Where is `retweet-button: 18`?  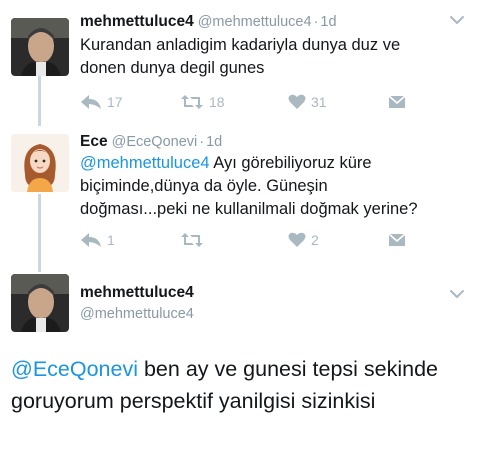
retweet-button: 18 is located at coordinates (202, 102).